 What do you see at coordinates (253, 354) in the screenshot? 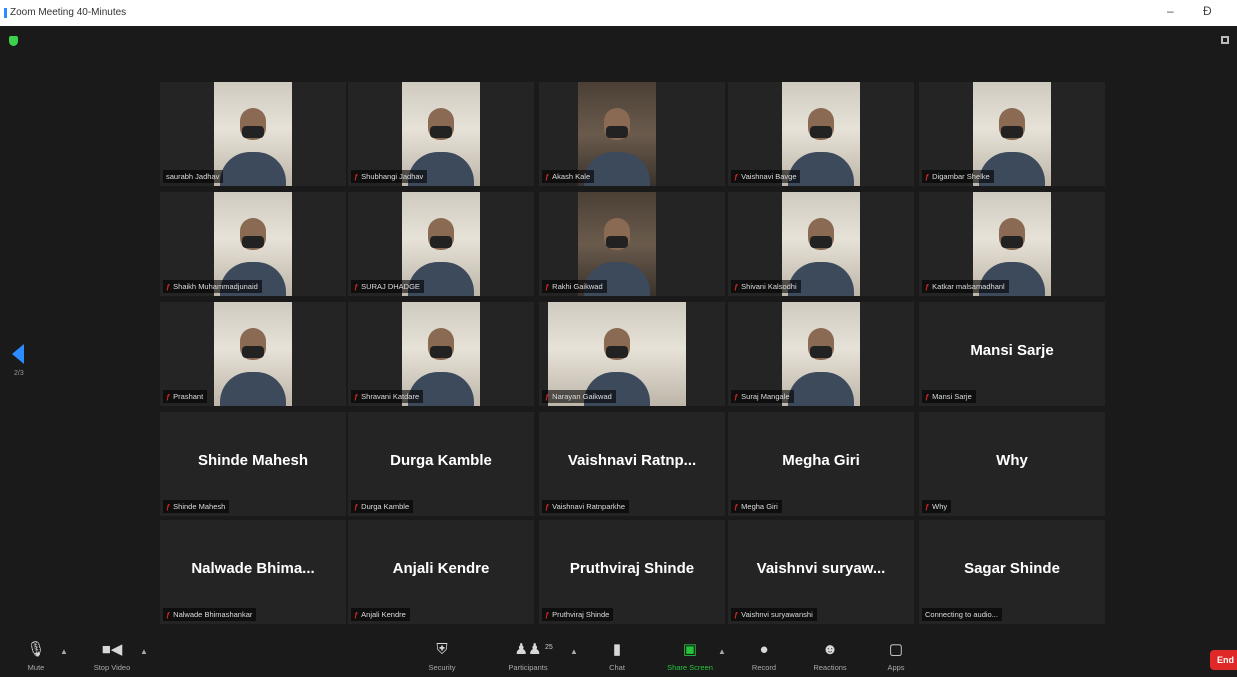
I see `participant-tile: ƒ Prashant` at bounding box center [253, 354].